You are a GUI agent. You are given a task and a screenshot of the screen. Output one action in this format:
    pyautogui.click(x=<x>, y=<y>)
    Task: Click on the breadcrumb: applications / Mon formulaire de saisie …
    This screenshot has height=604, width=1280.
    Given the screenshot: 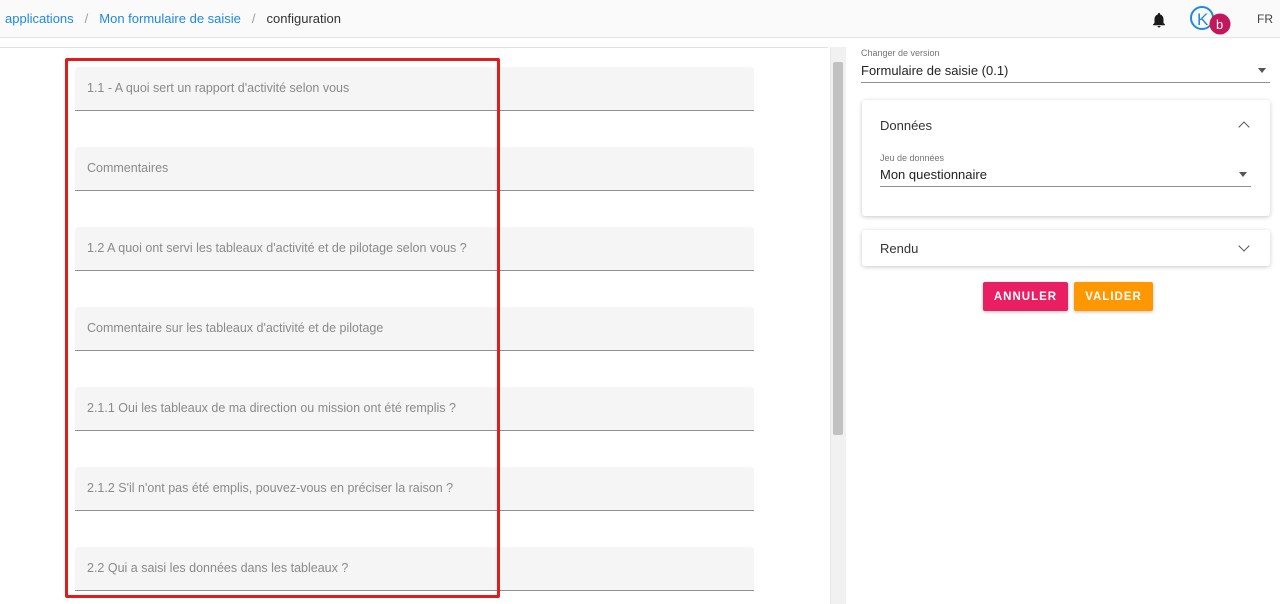 What is the action you would take?
    pyautogui.click(x=170, y=18)
    